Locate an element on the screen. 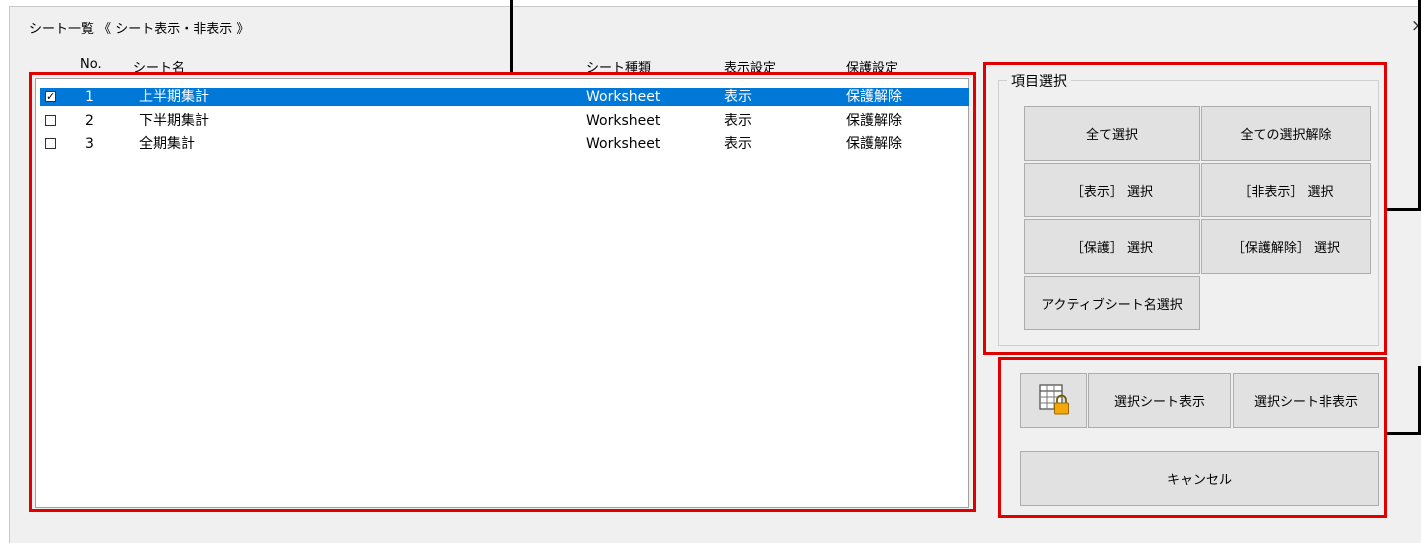 The height and width of the screenshot is (543, 1421). column-header-no: No. is located at coordinates (91, 64).